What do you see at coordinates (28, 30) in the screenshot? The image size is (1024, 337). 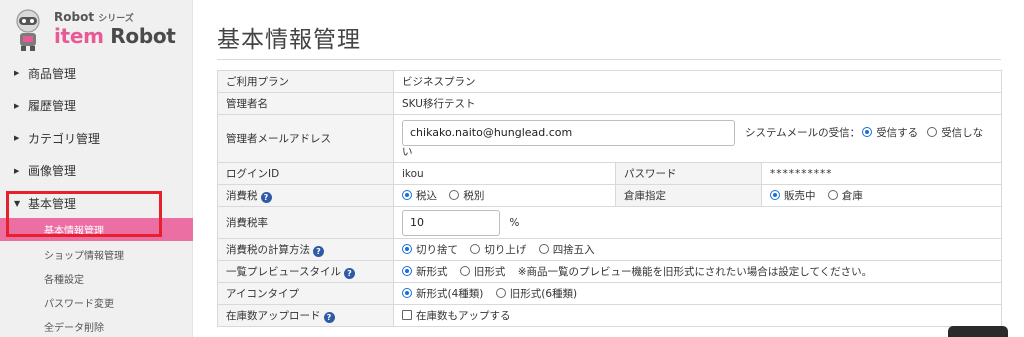 I see `robot-mascot-icon` at bounding box center [28, 30].